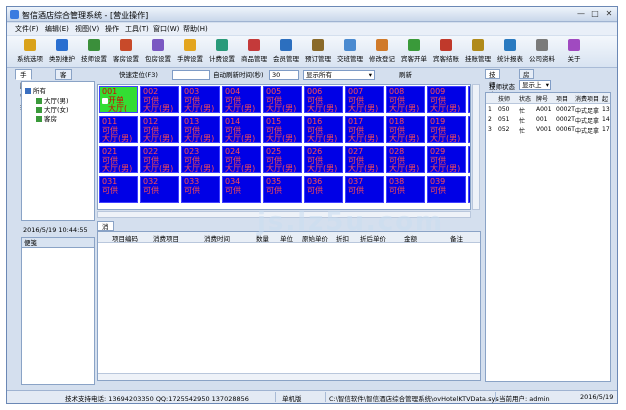  Describe the element at coordinates (364, 189) in the screenshot. I see `room-tile-037: 037 可供` at that location.